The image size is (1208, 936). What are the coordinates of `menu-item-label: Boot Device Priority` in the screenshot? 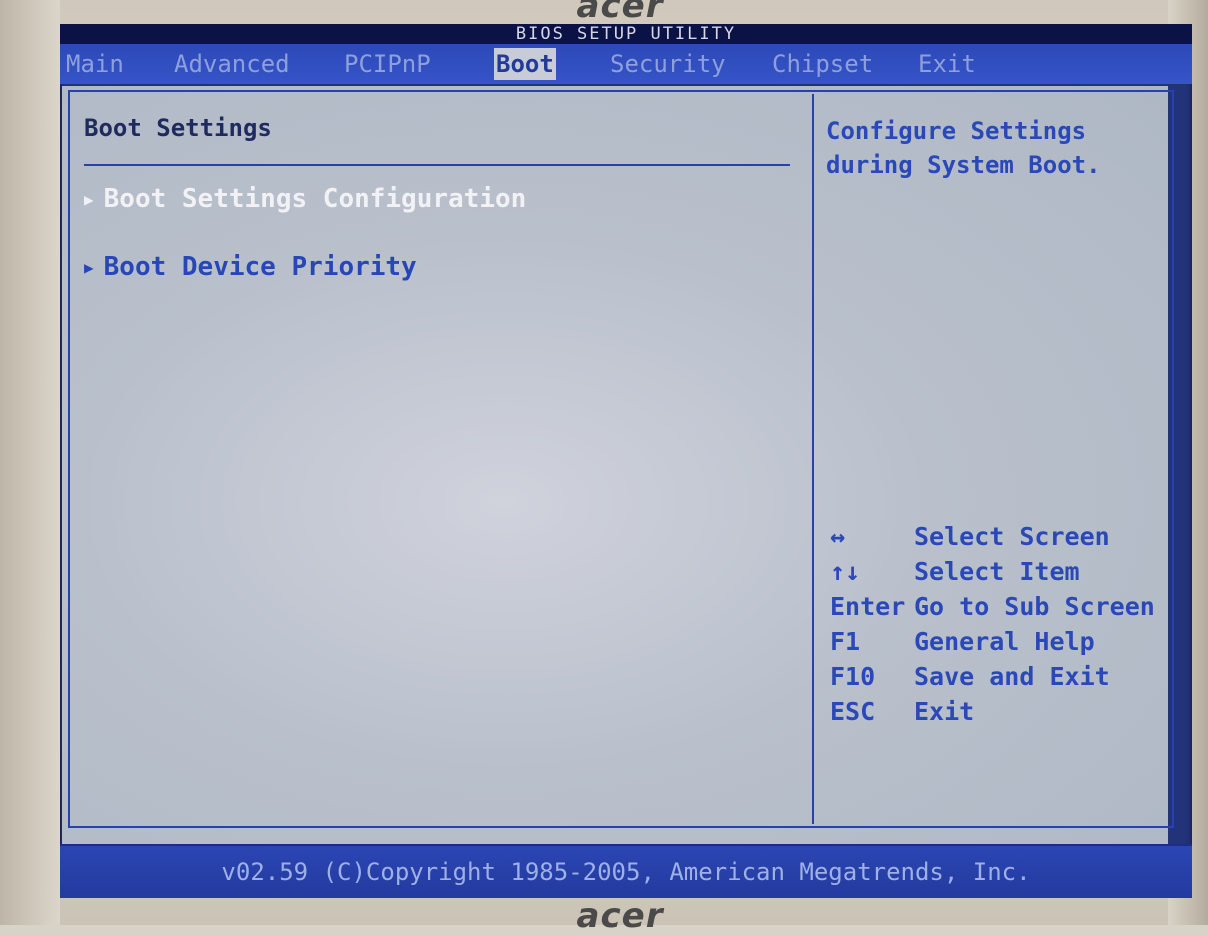 It's located at (260, 267).